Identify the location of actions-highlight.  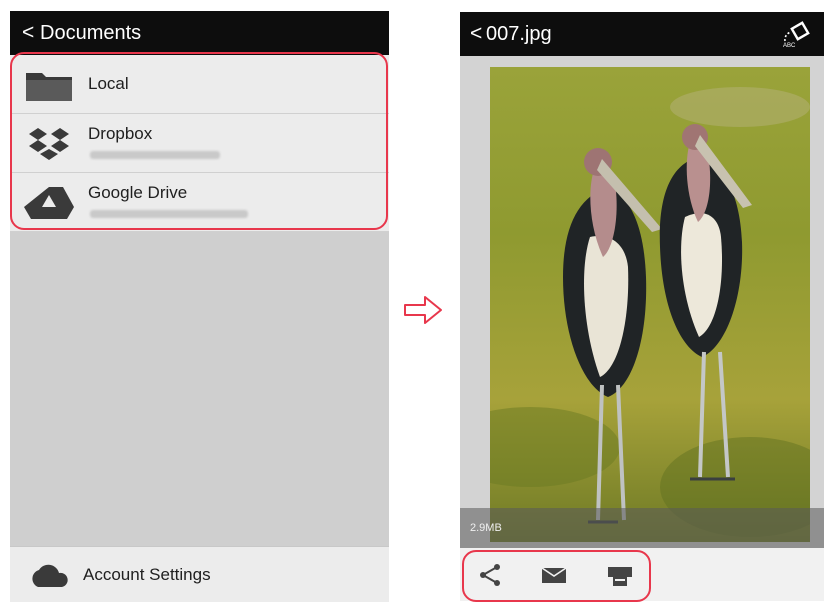
(556, 576).